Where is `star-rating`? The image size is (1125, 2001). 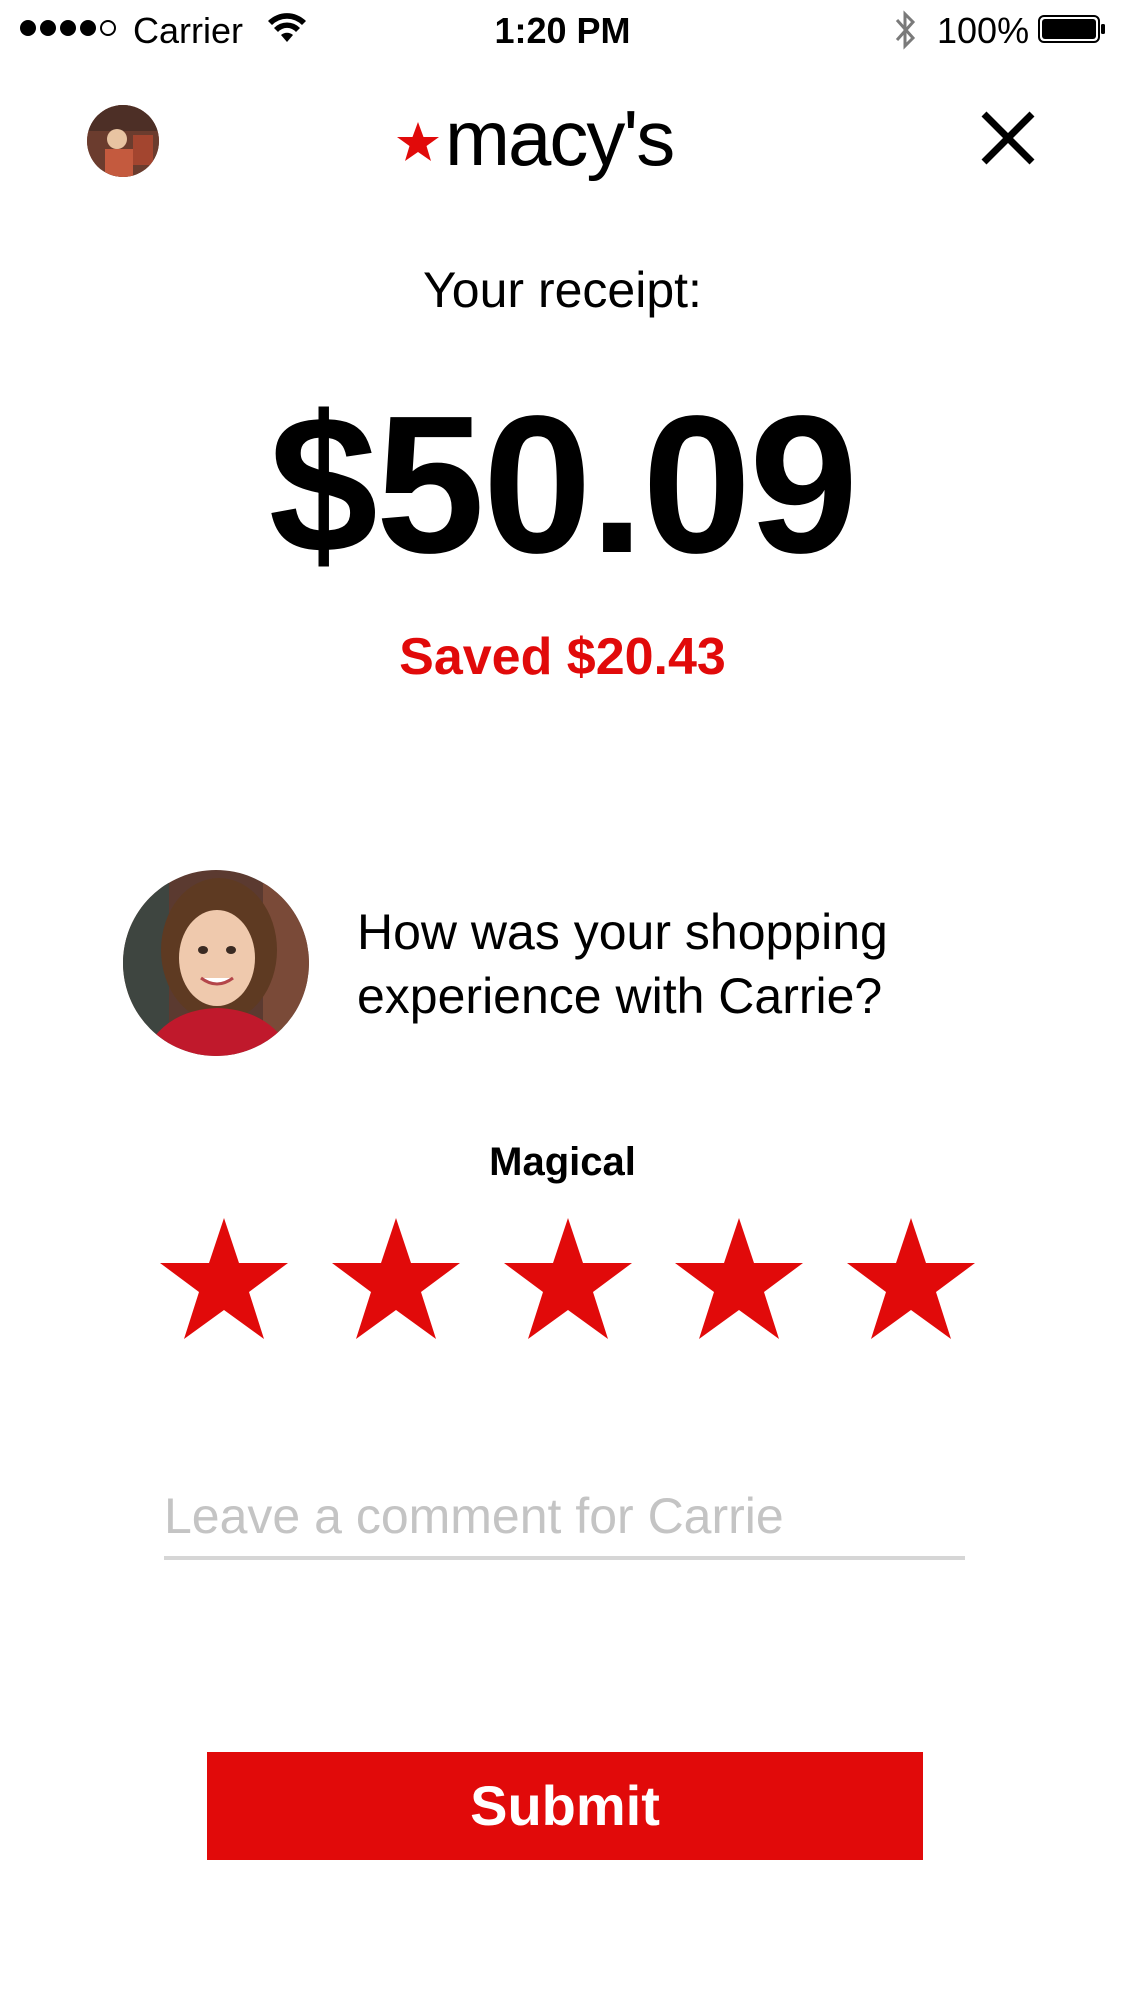 star-rating is located at coordinates (567, 1281).